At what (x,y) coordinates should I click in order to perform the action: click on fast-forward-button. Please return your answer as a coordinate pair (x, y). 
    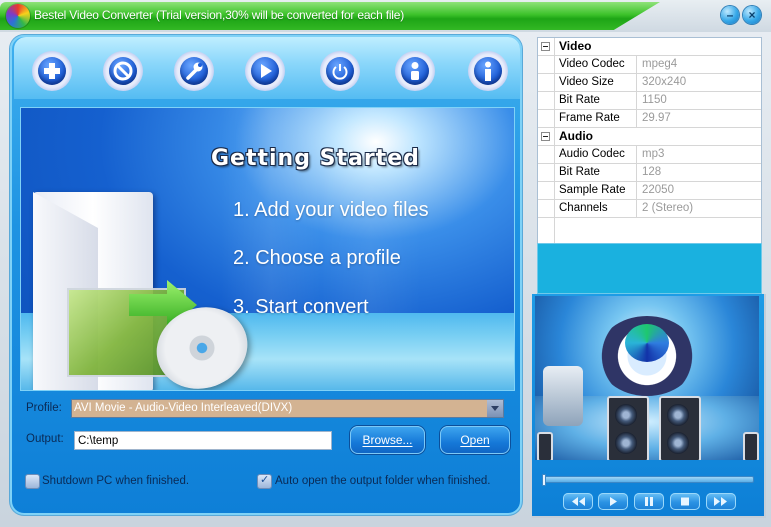
    Looking at the image, I should click on (721, 501).